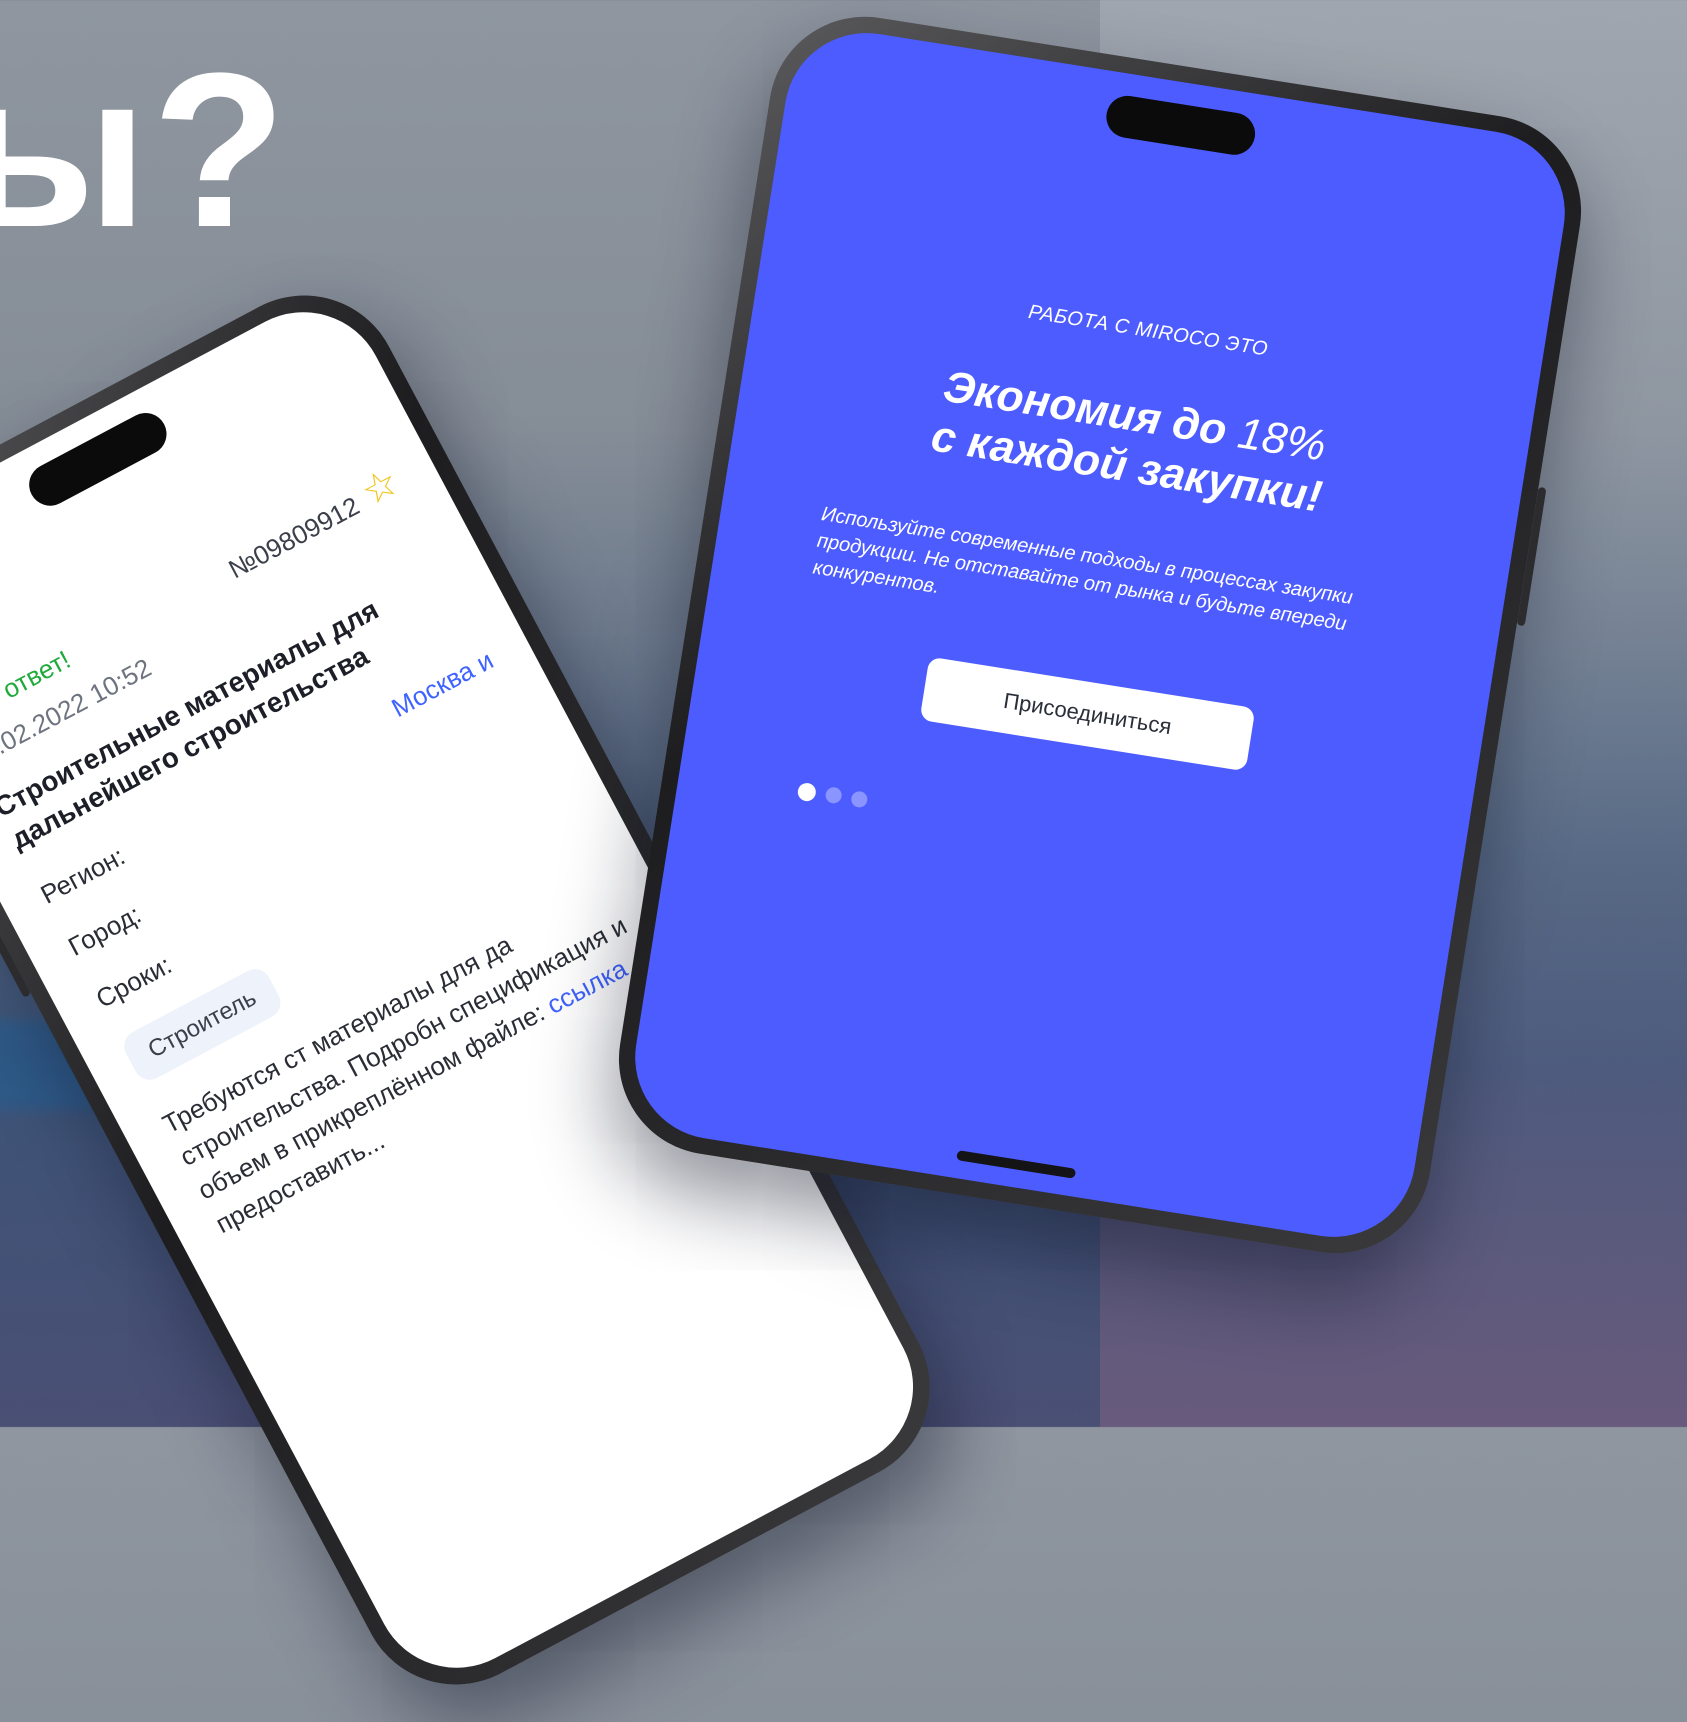  Describe the element at coordinates (807, 792) in the screenshot. I see `page-dot-active` at that location.